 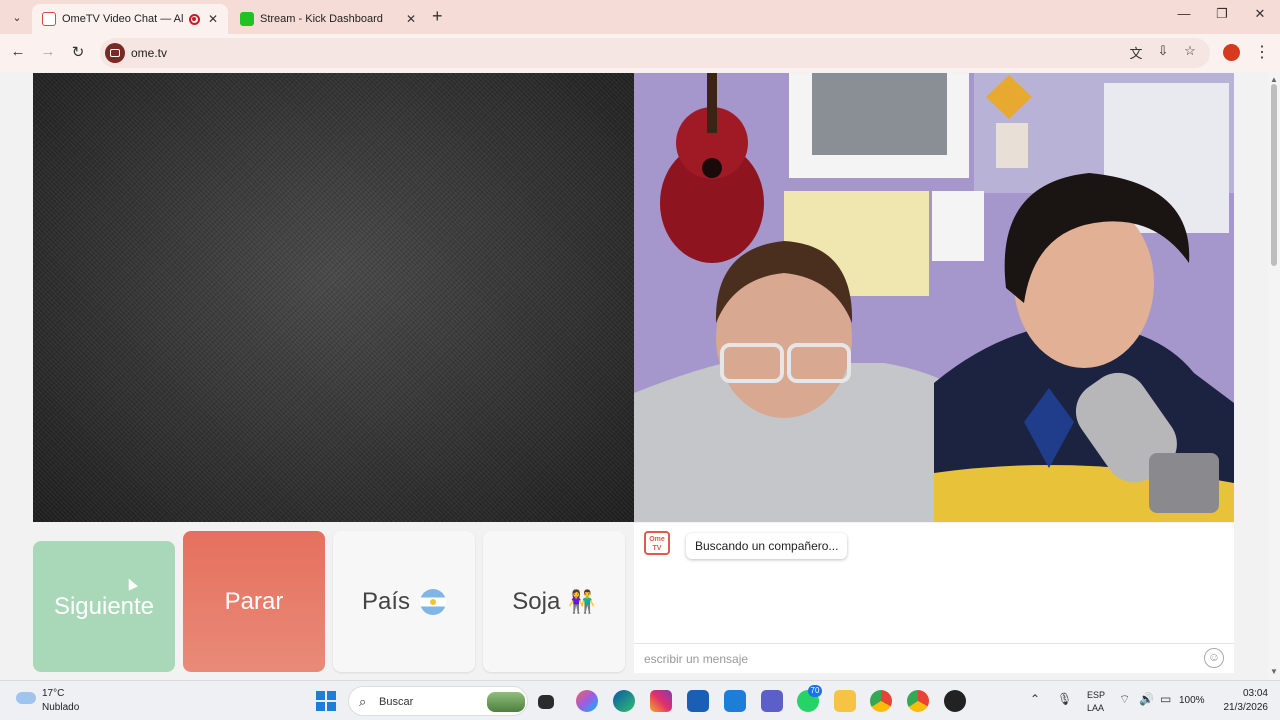 I want to click on chrome-app-icon, so click(x=881, y=701).